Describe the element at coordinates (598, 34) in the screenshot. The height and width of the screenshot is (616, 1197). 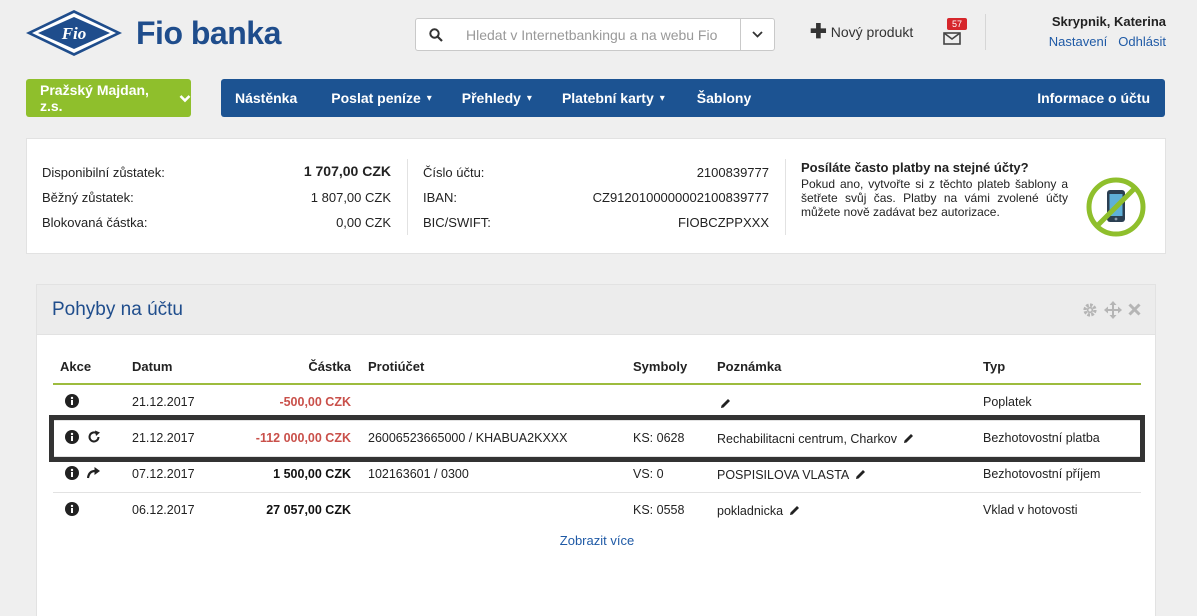
I see `search-input` at that location.